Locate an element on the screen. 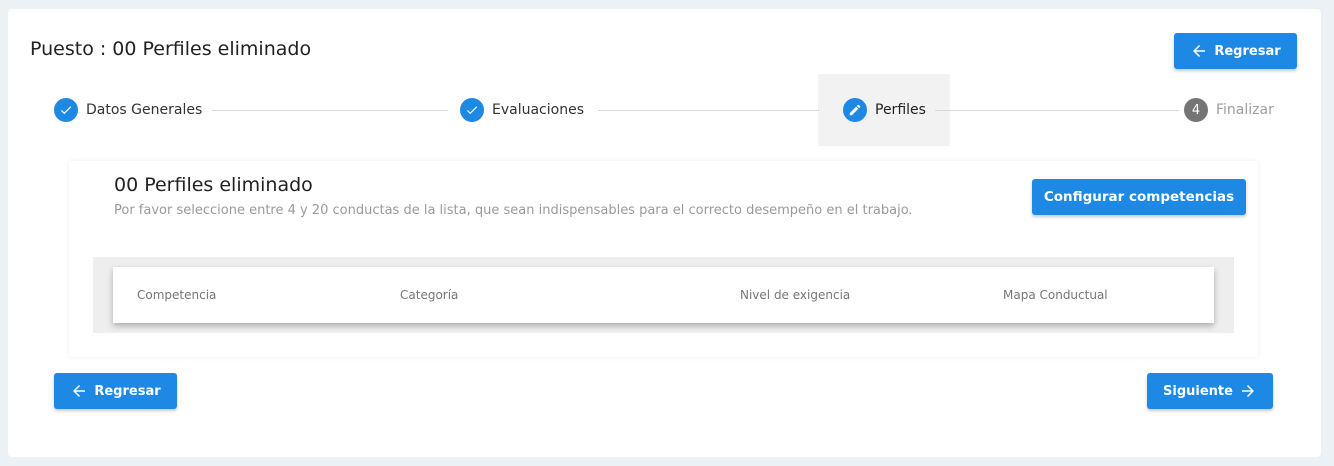 This screenshot has height=466, width=1334. step-datos-generales: Datos Generales is located at coordinates (128, 110).